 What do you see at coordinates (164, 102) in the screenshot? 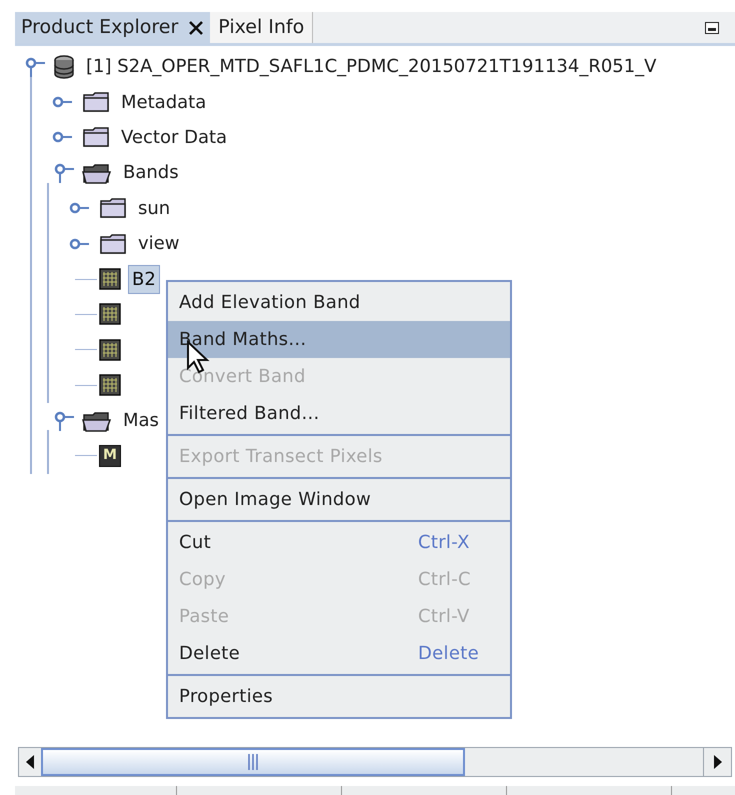
I see `tree-item: Metadata` at bounding box center [164, 102].